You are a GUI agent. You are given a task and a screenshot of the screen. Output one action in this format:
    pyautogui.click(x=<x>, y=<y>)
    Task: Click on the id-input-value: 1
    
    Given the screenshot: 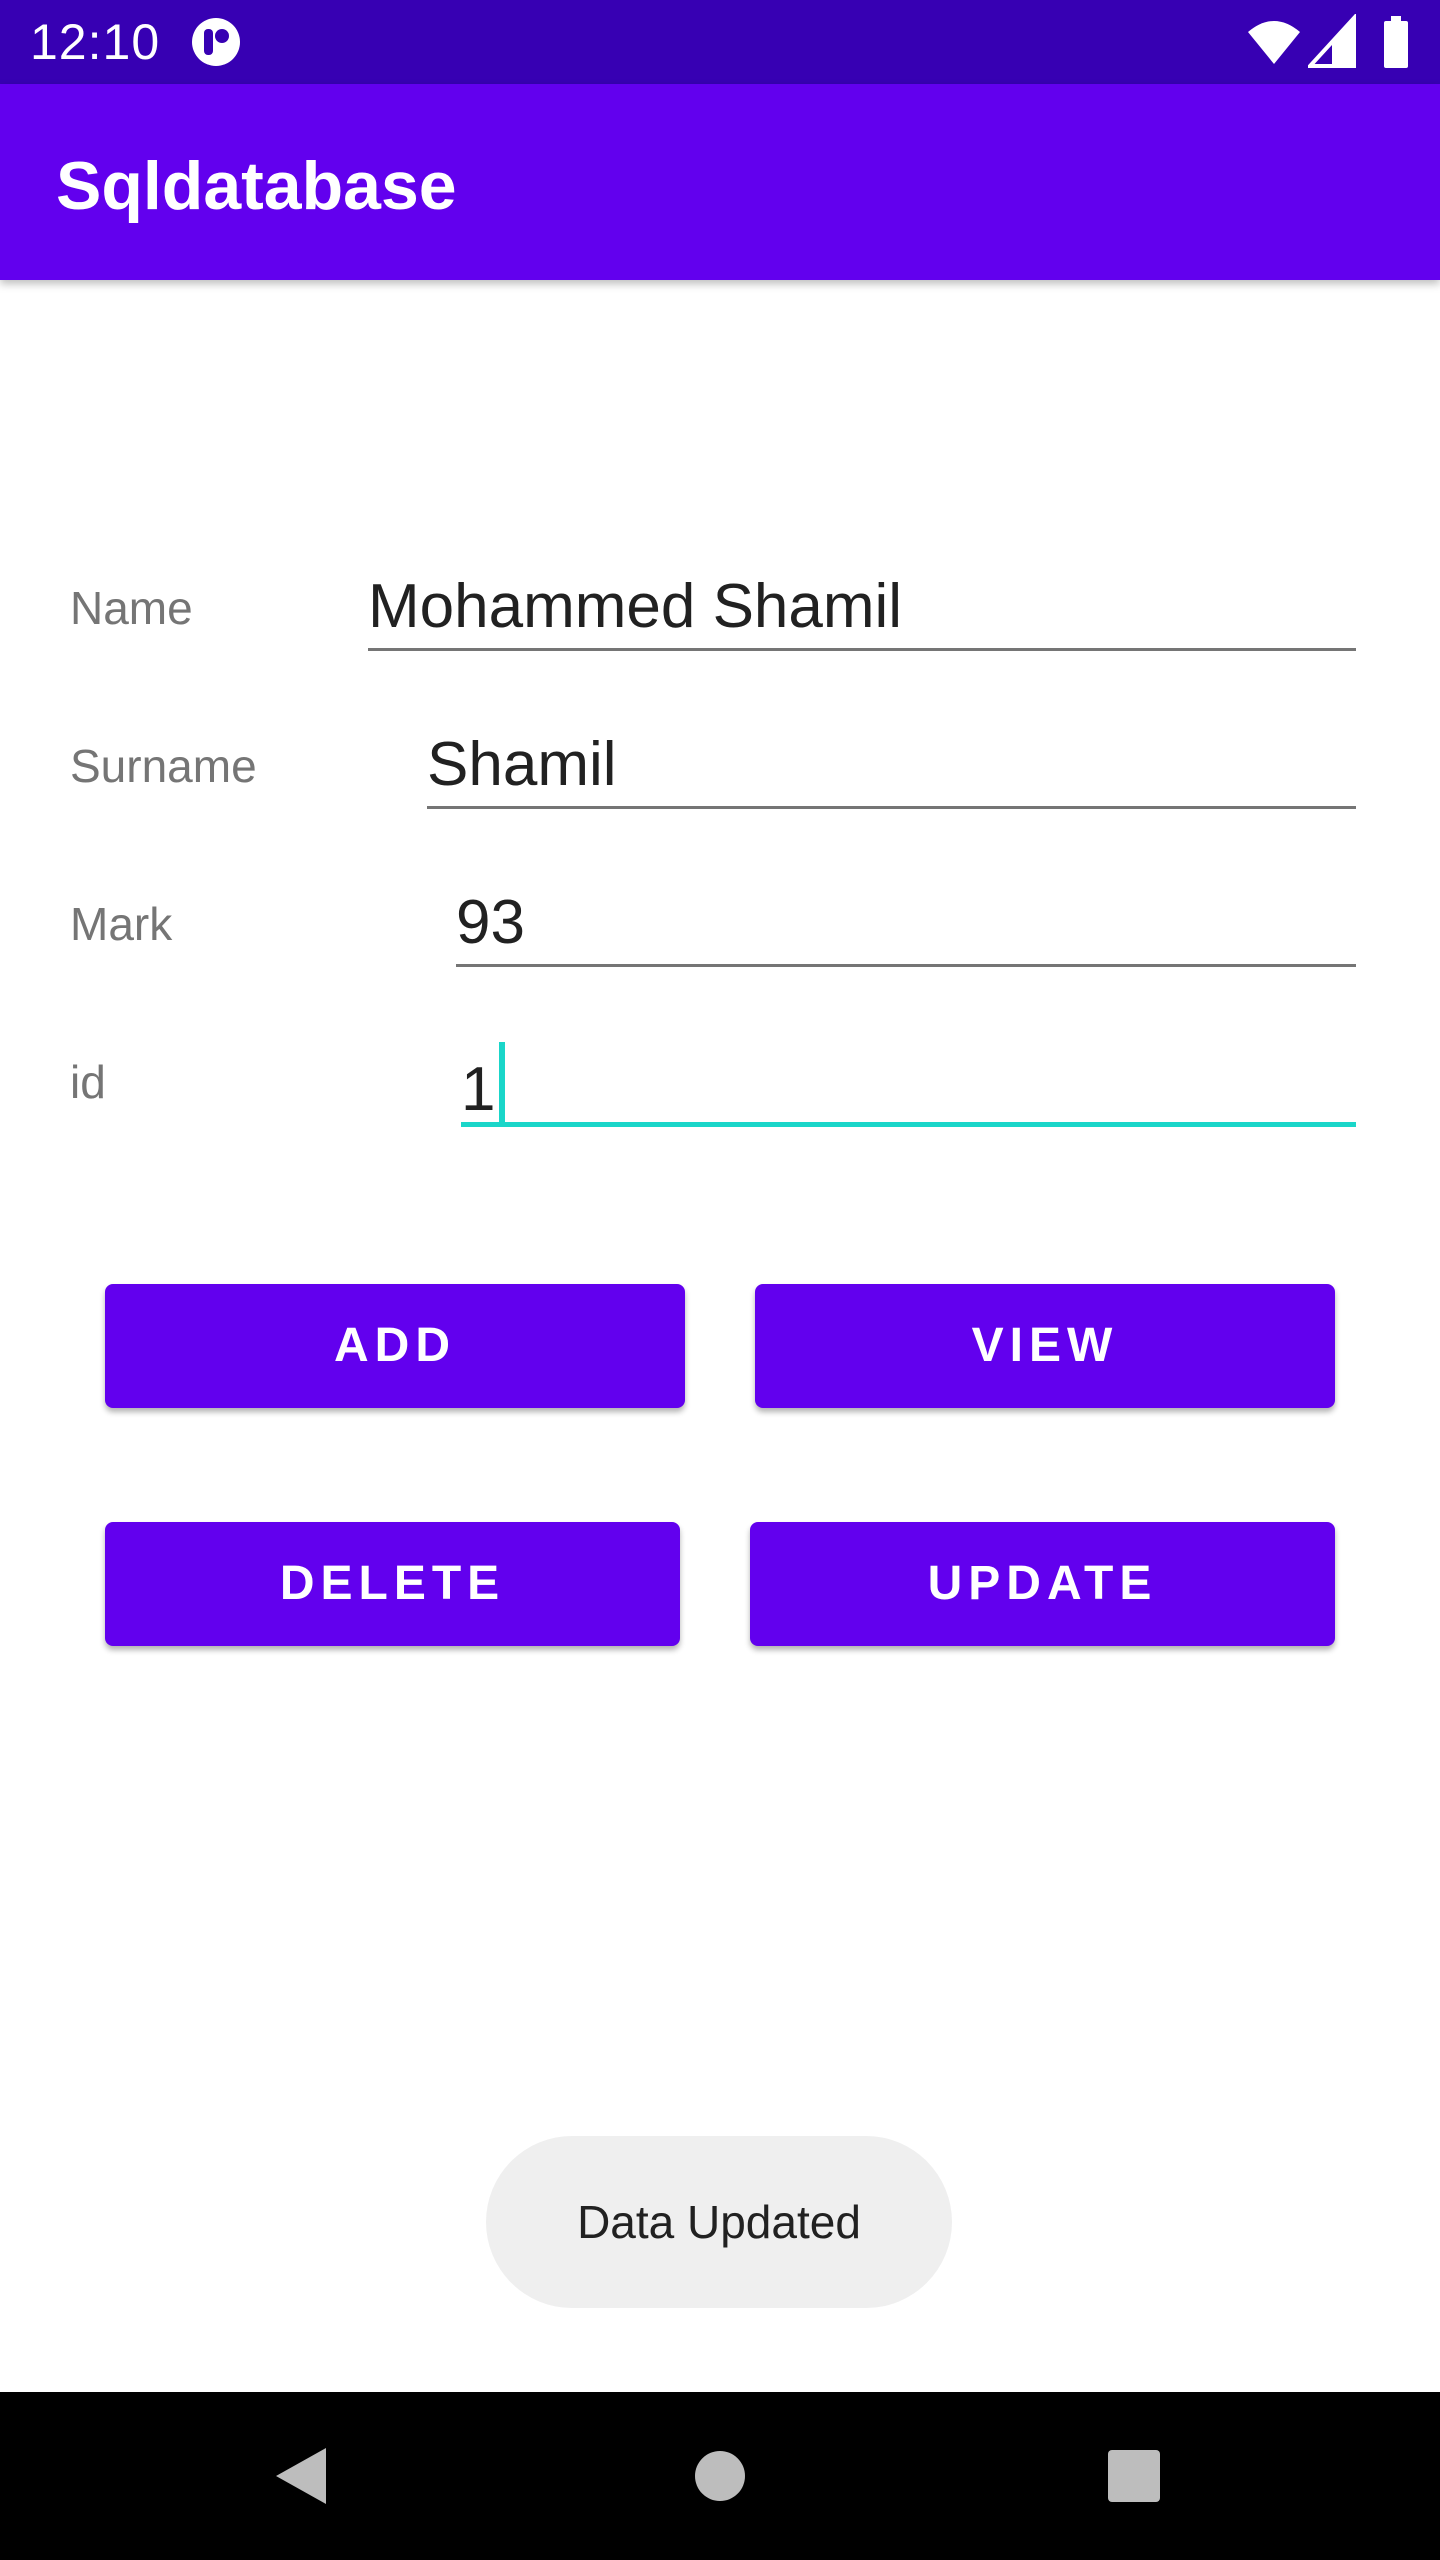 What is the action you would take?
    pyautogui.click(x=478, y=1089)
    